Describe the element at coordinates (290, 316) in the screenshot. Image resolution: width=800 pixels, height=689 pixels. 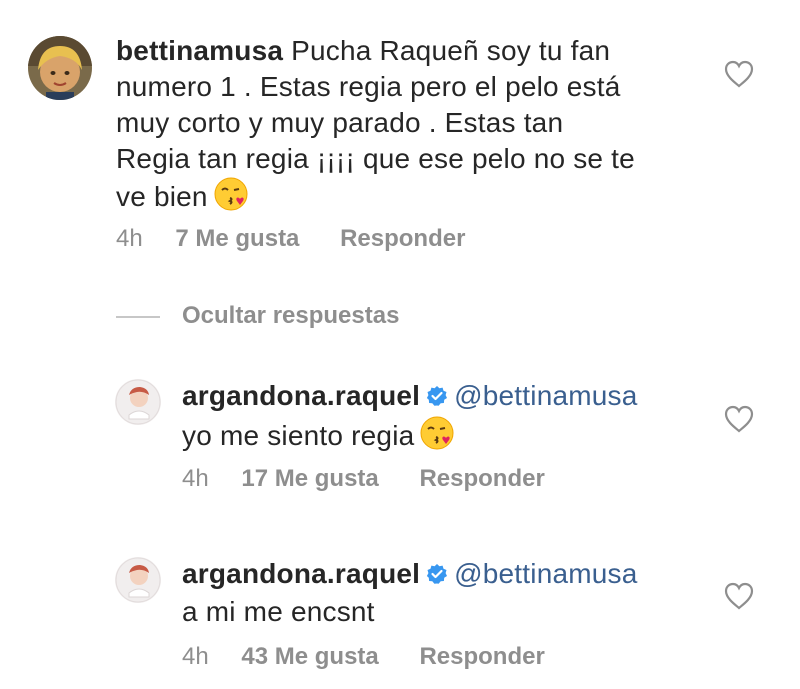
I see `hide-replies-button: Ocultar respuestas` at that location.